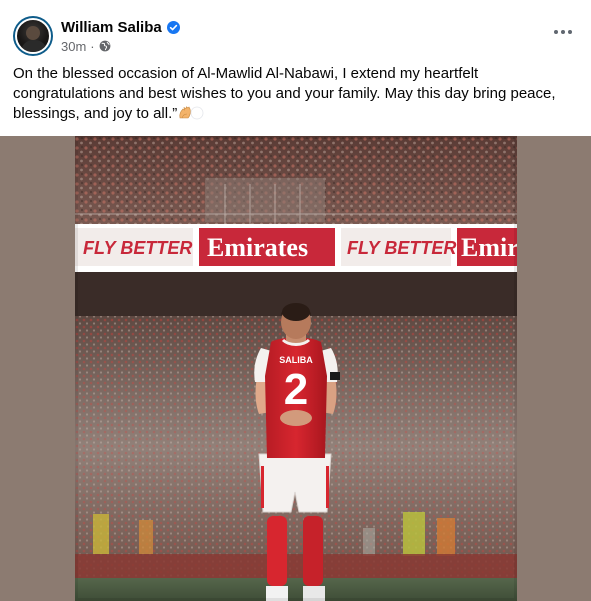 This screenshot has width=591, height=601. I want to click on post-timestamp: 30m, so click(73, 46).